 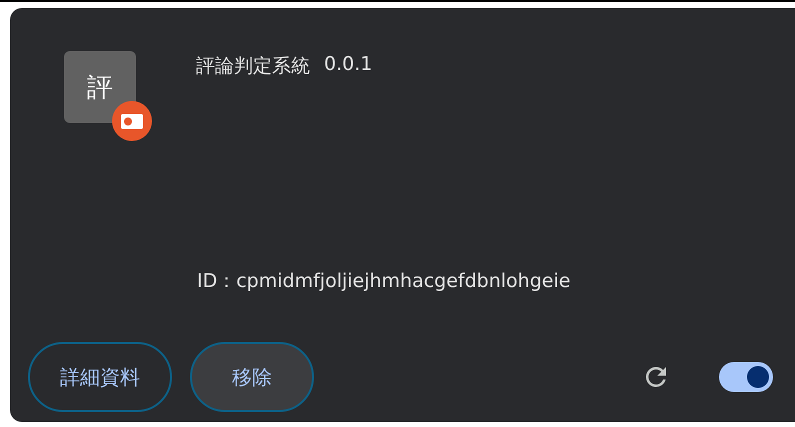 I want to click on camera-badge-icon, so click(x=132, y=121).